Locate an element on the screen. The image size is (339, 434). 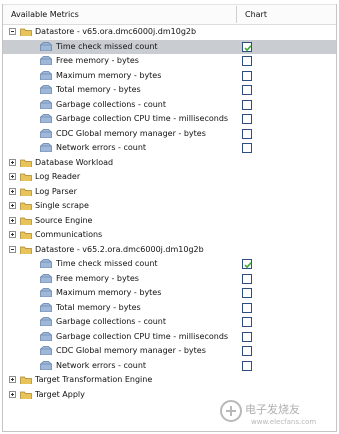
tree-group-label: Communications is located at coordinates (69, 234).